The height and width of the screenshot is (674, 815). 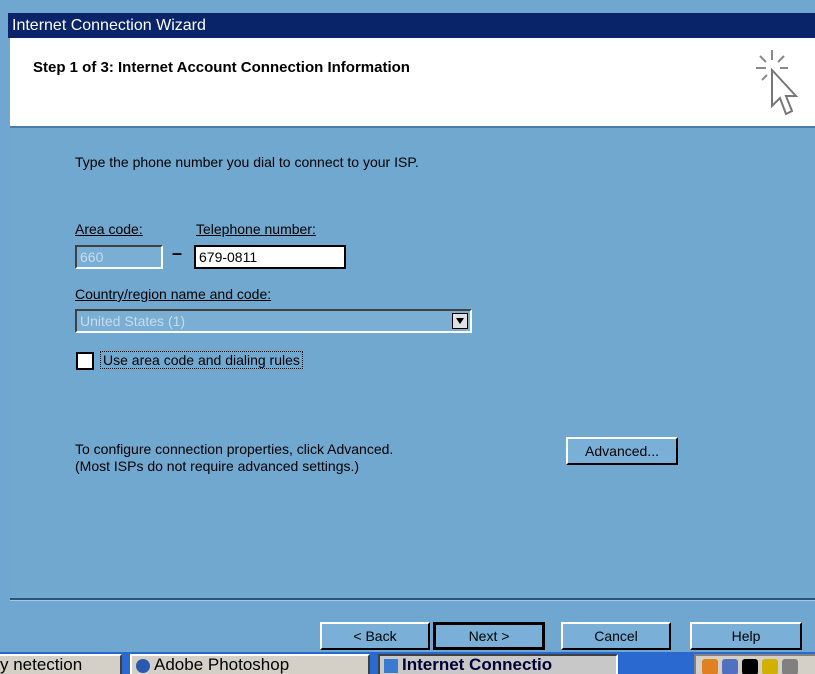 I want to click on footer-separator, so click(x=412, y=599).